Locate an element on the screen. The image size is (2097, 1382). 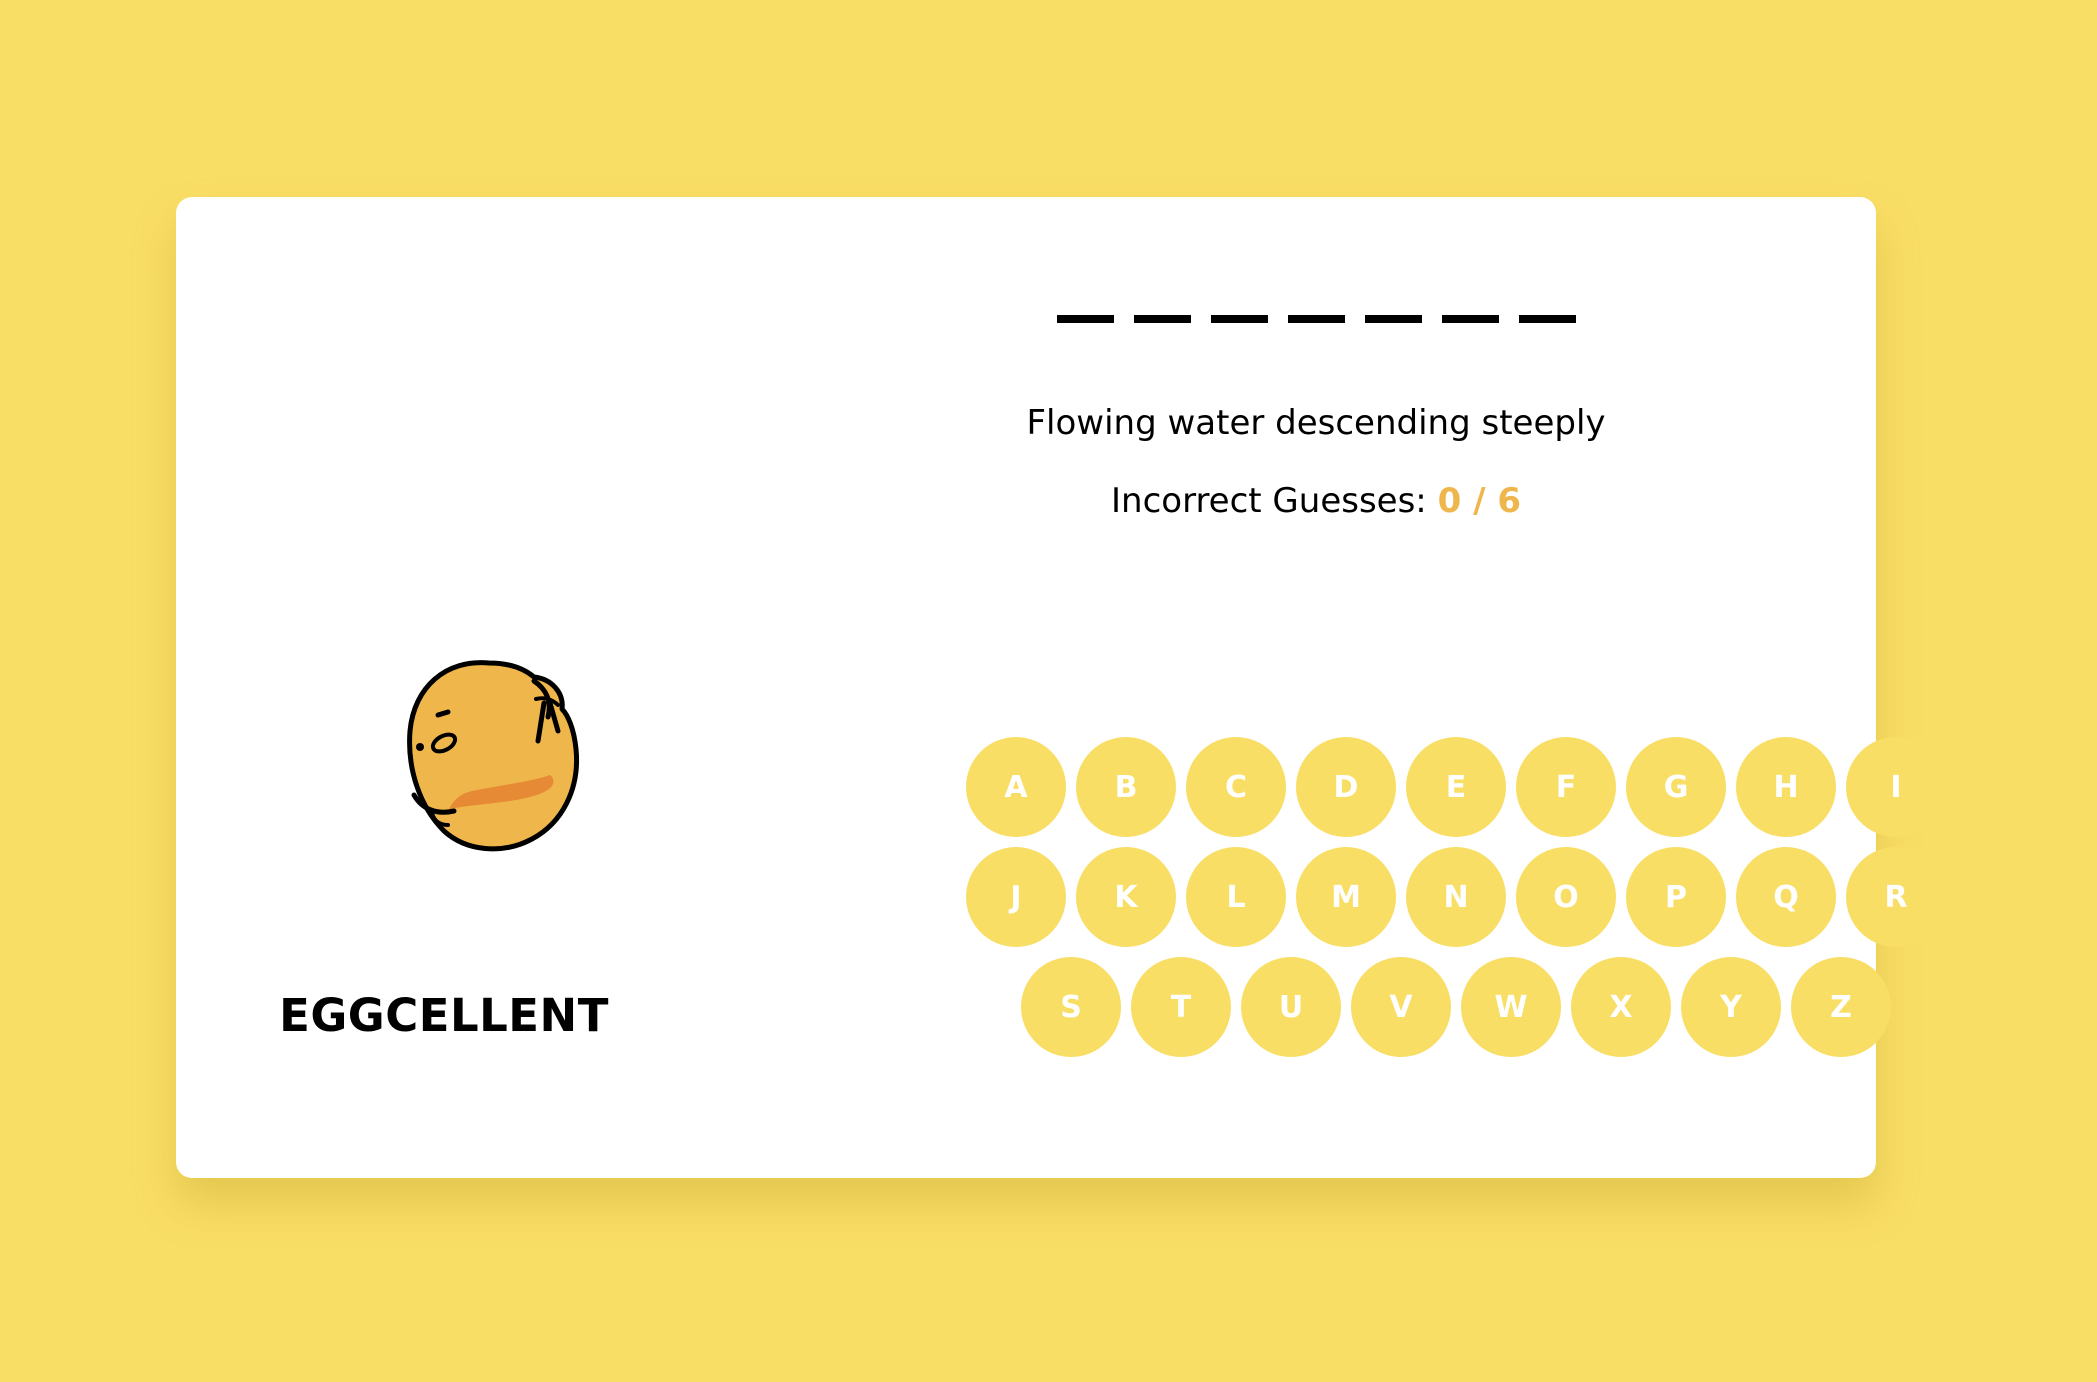
keyboard-row: JKLMNOPQR is located at coordinates (1466, 897).